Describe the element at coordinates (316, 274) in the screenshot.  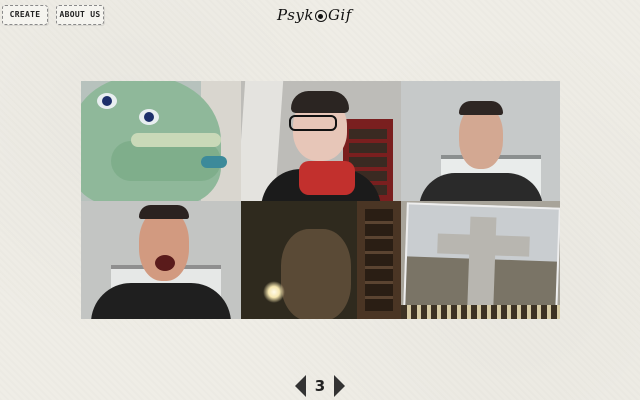
I see `frame-dark-person` at that location.